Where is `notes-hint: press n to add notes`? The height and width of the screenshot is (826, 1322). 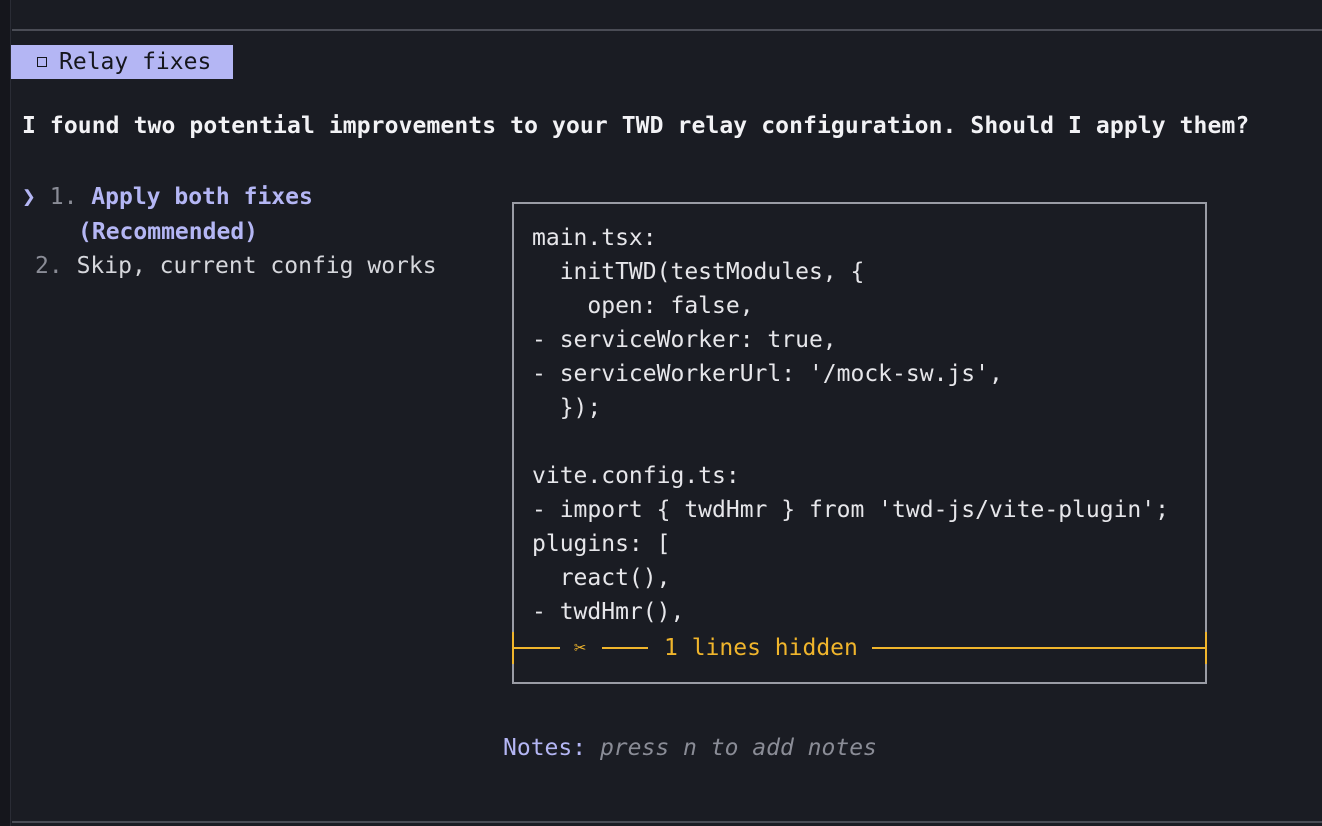 notes-hint: press n to add notes is located at coordinates (738, 748).